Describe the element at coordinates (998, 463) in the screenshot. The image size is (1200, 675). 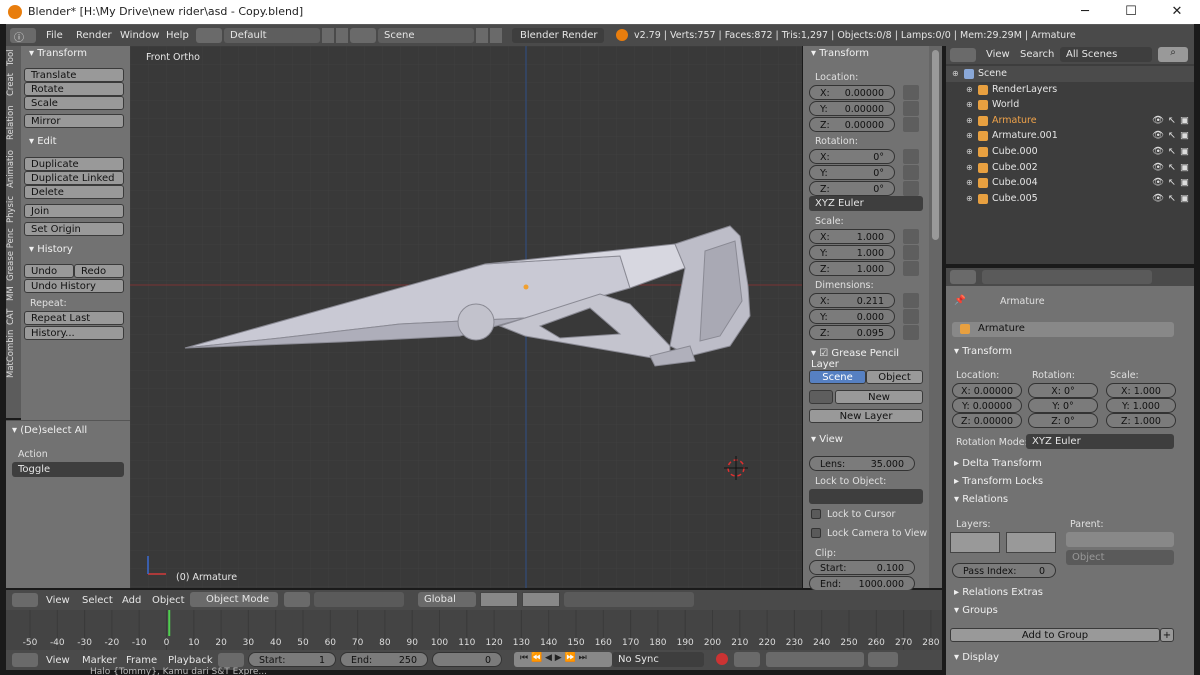
I see `delta-transform-panel: ▸ Delta Transform` at that location.